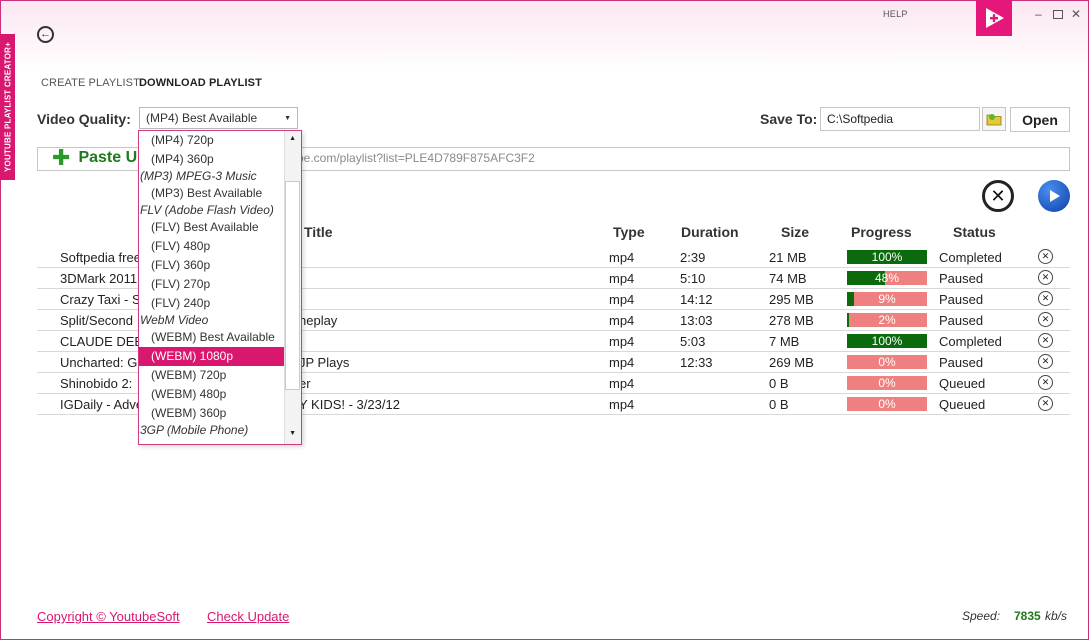  What do you see at coordinates (202, 118) in the screenshot?
I see `video-quality-value: (MP4) Best Available` at bounding box center [202, 118].